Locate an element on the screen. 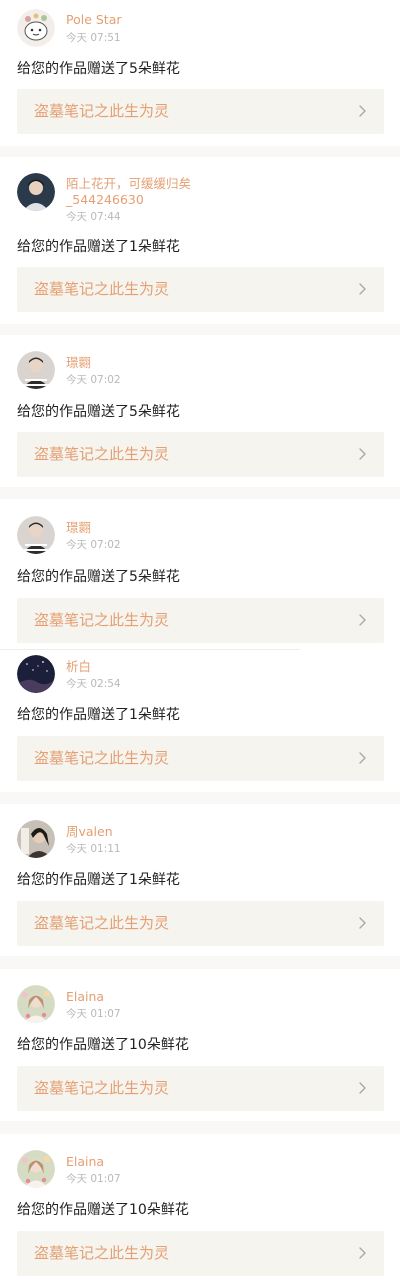 This screenshot has height=1280, width=400. timestamp: 今天 07:44 is located at coordinates (93, 217).